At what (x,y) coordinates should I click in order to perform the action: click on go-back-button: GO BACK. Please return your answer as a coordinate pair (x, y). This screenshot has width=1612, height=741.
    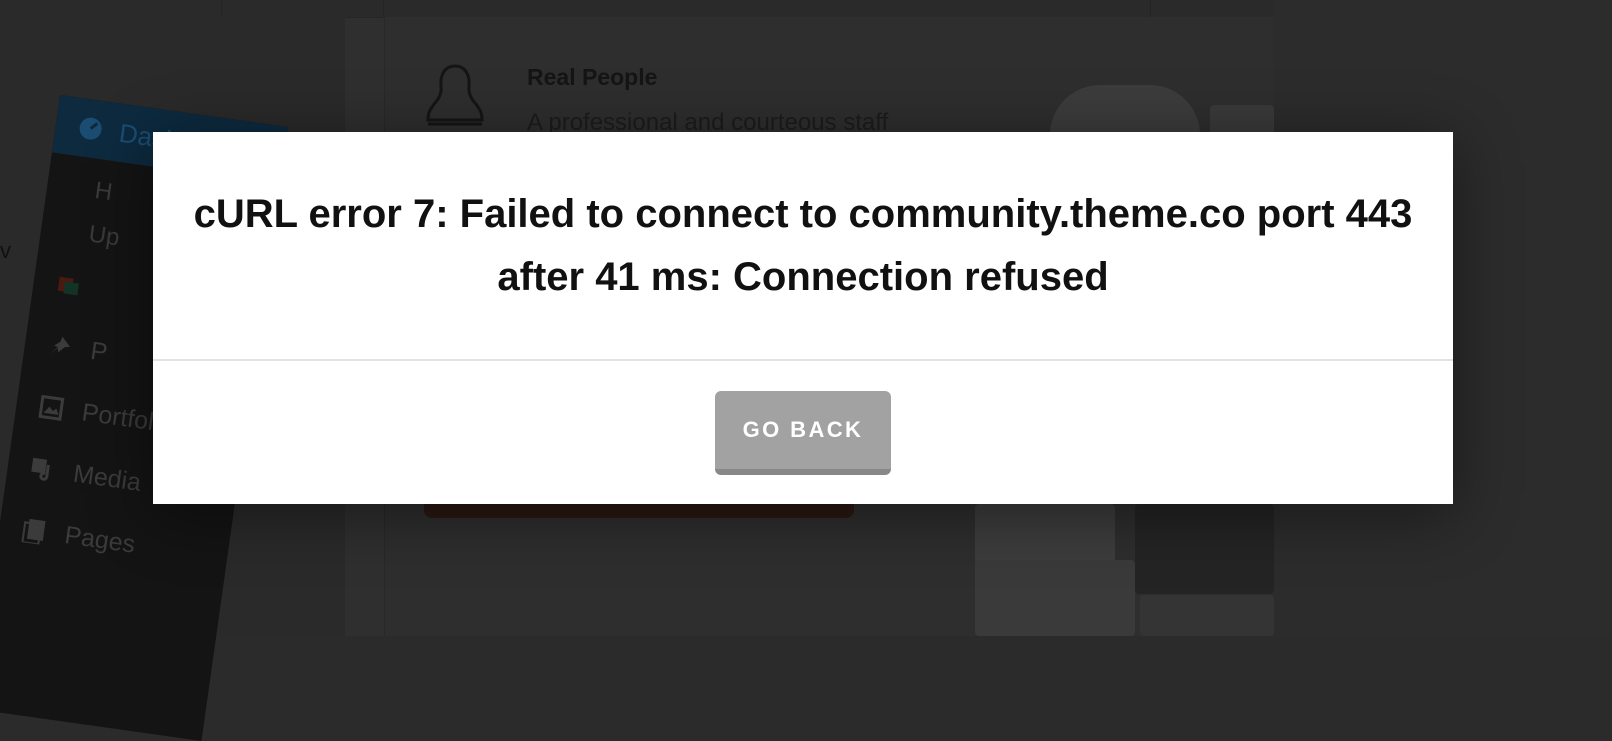
    Looking at the image, I should click on (803, 432).